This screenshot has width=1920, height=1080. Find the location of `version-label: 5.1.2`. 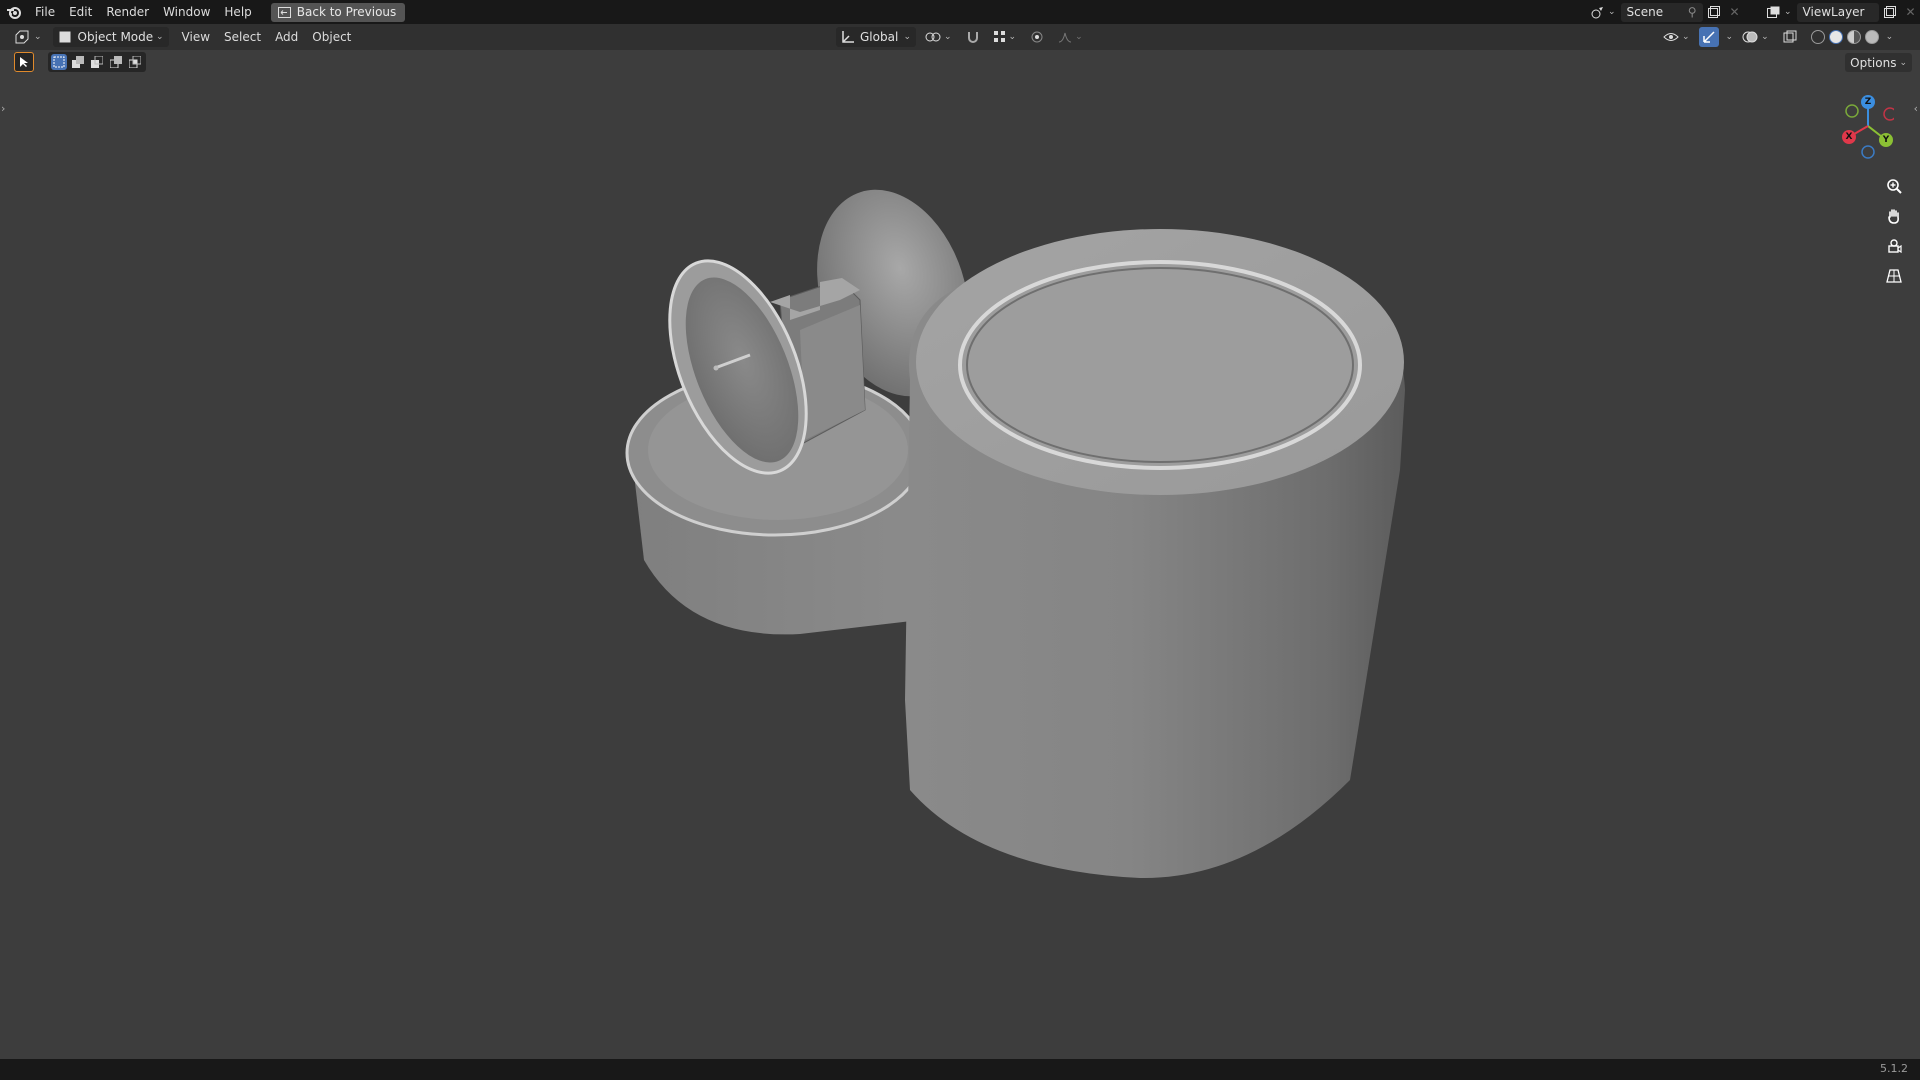

version-label: 5.1.2 is located at coordinates (1894, 1068).